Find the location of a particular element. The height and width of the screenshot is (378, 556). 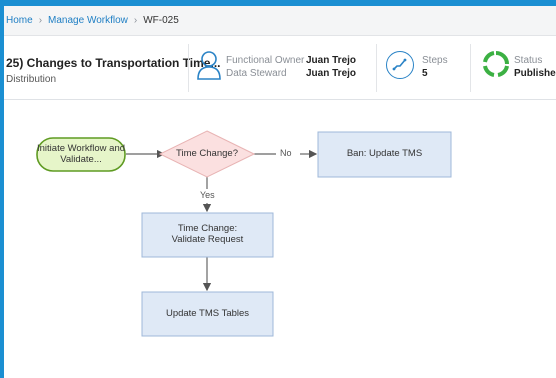

edge-label-yes: Yes is located at coordinates (207, 195).